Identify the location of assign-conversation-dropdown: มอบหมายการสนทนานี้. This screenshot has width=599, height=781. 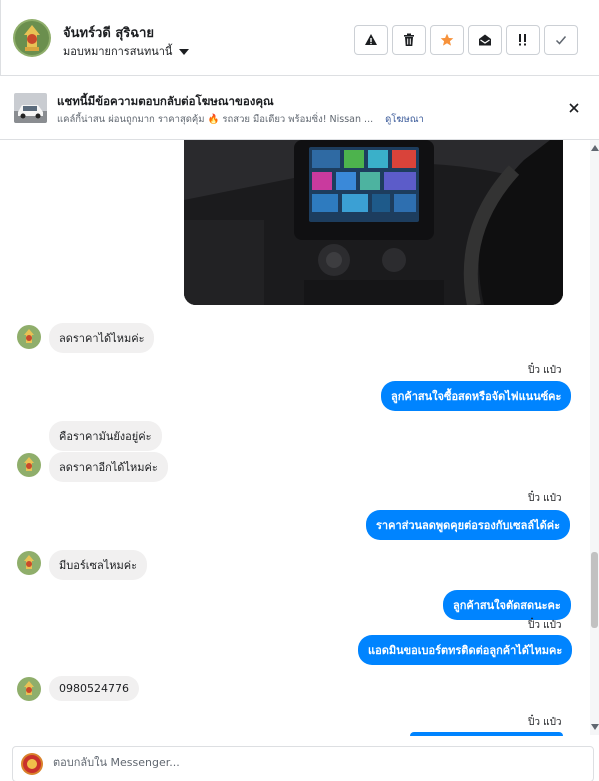
(126, 51).